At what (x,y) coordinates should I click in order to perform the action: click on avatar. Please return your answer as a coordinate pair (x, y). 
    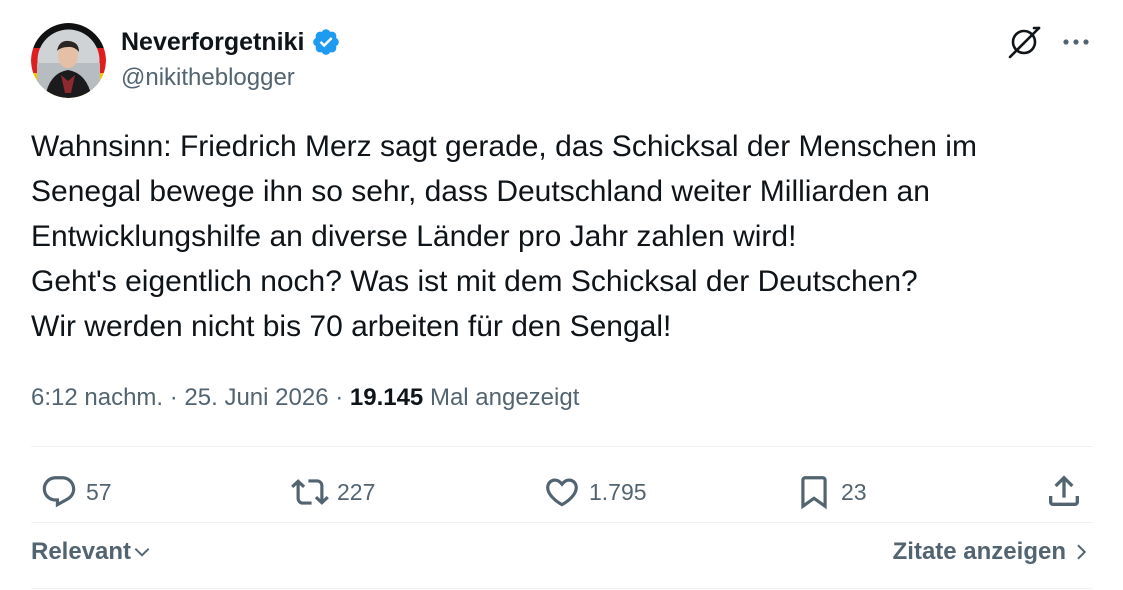
    Looking at the image, I should click on (68, 60).